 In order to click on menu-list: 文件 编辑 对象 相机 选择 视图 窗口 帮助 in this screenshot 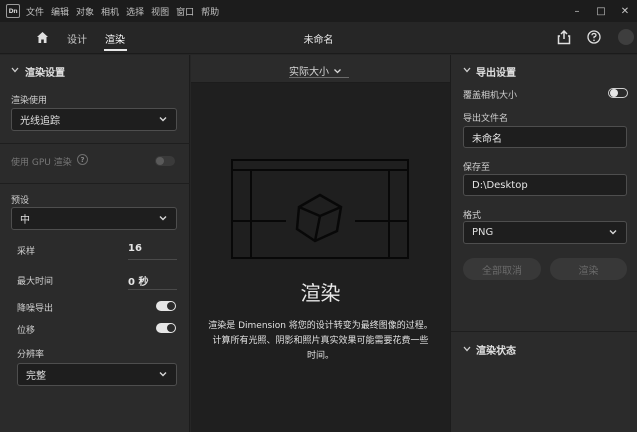, I will do `click(126, 11)`.